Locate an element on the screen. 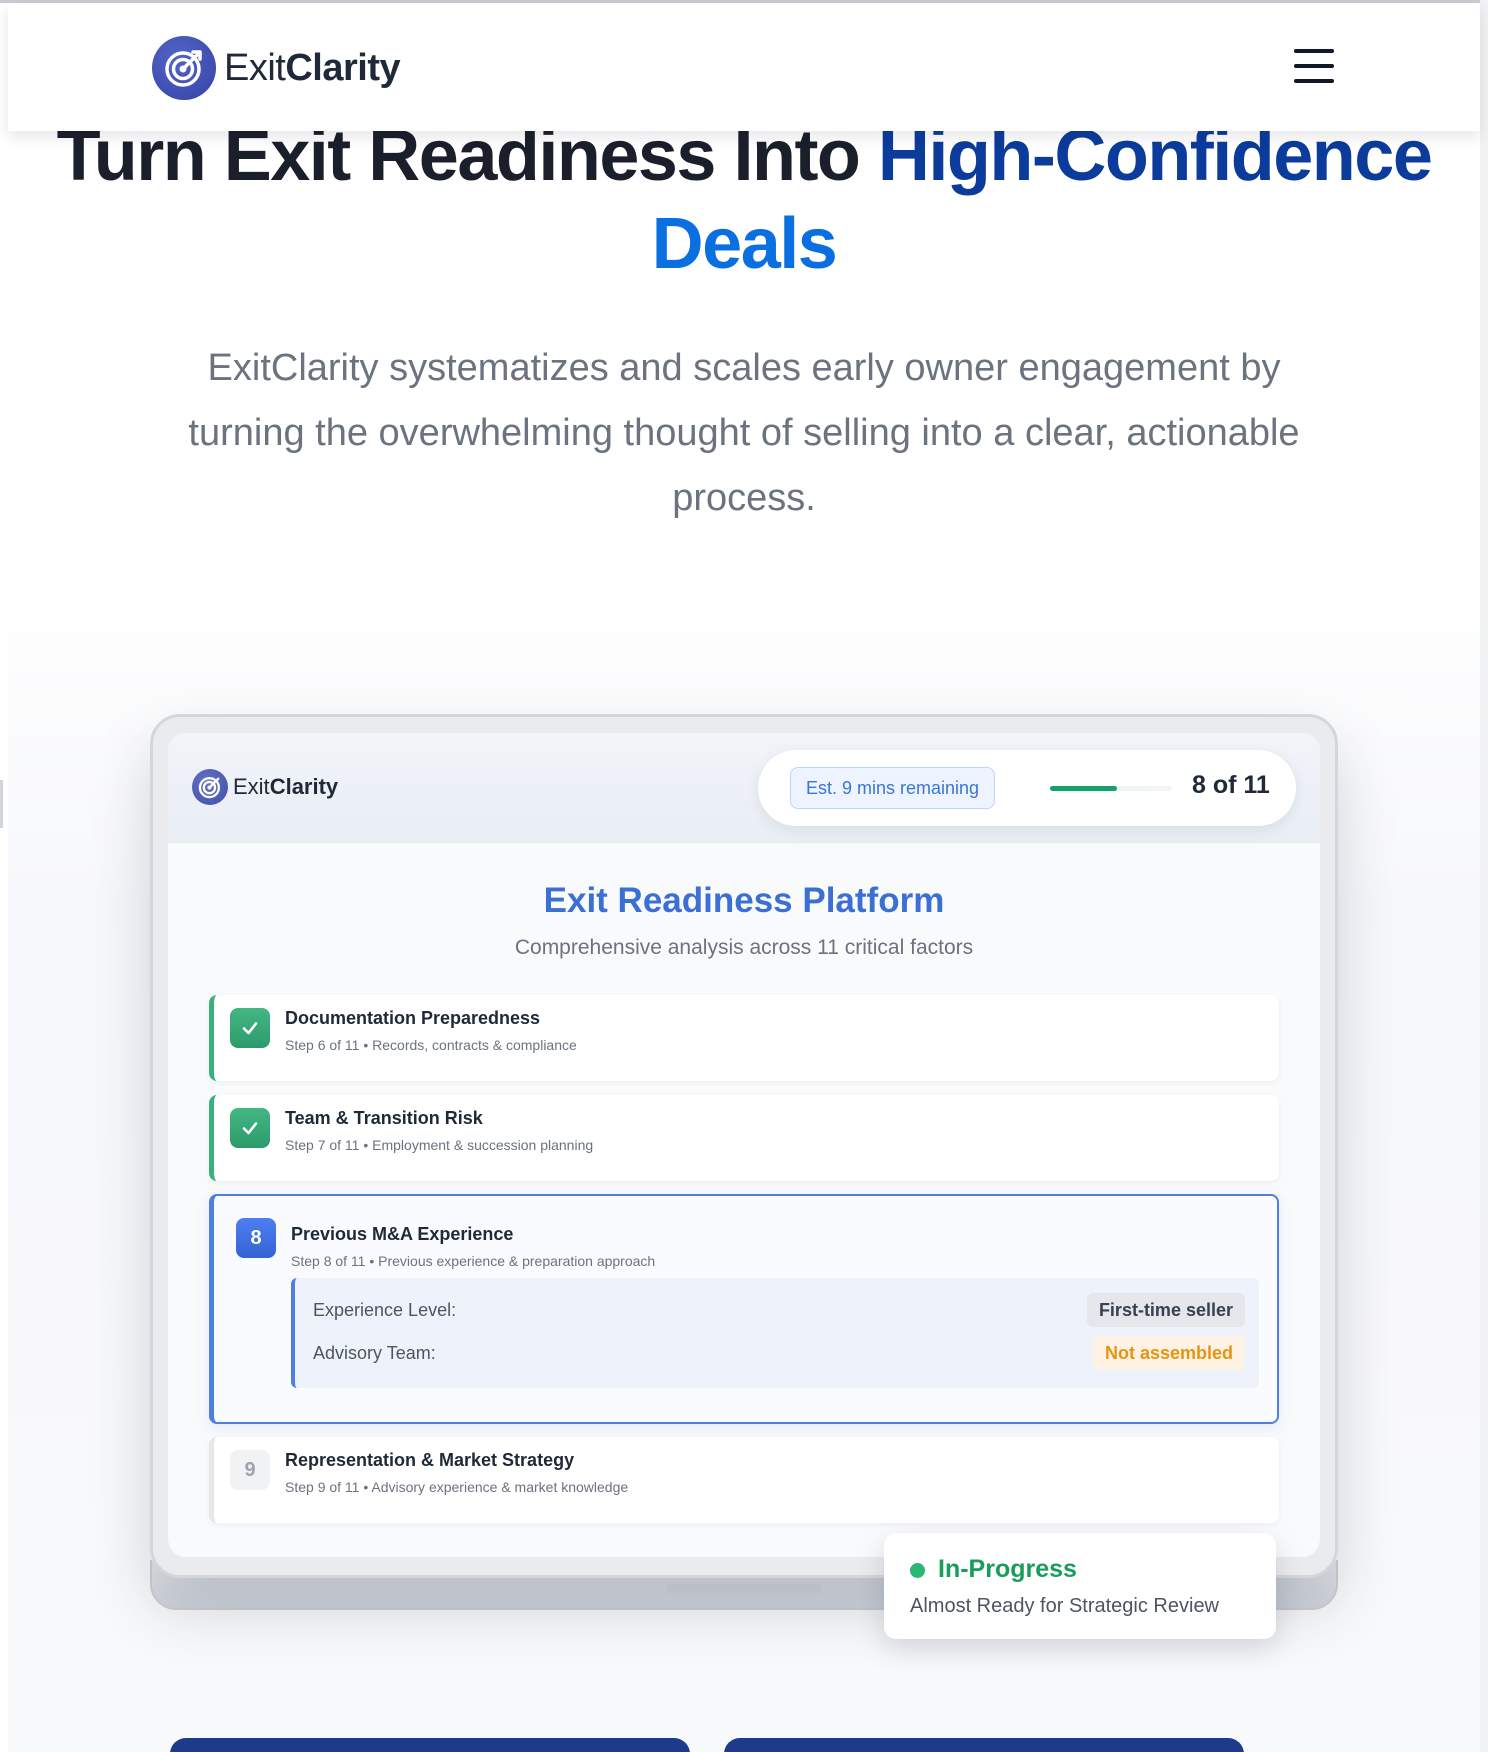  target-arrow-icon is located at coordinates (184, 68).